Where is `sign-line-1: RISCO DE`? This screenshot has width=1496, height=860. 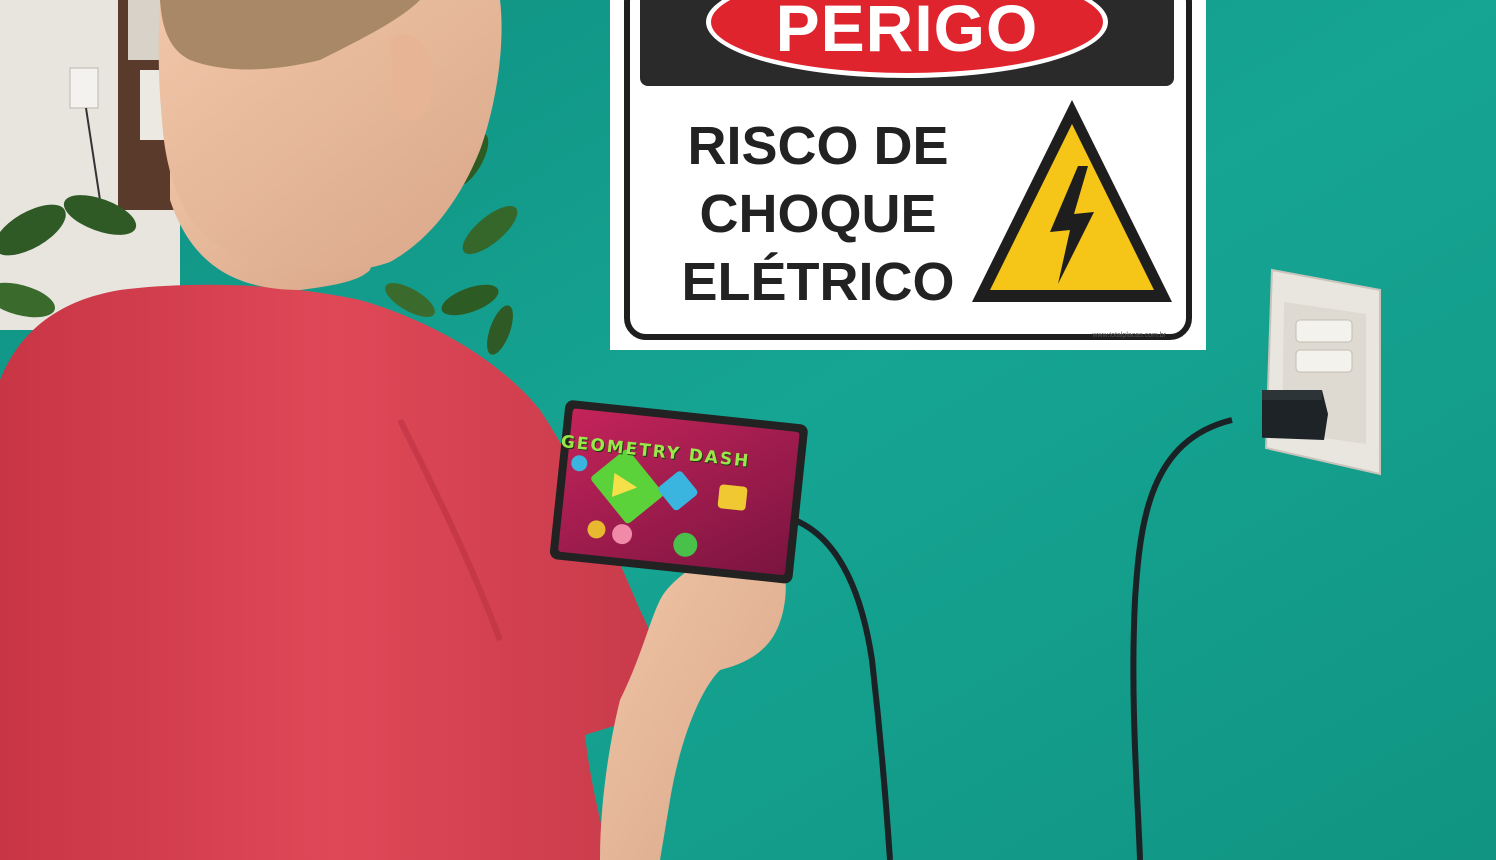 sign-line-1: RISCO DE is located at coordinates (818, 146).